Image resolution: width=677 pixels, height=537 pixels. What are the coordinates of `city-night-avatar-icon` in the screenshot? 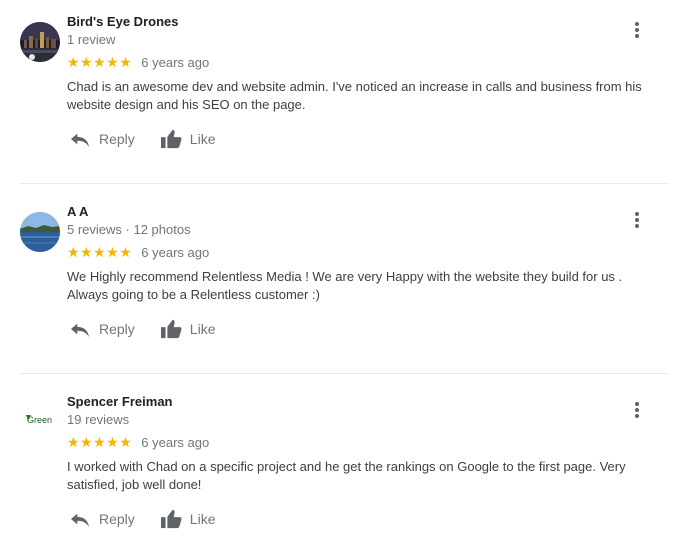 It's located at (40, 42).